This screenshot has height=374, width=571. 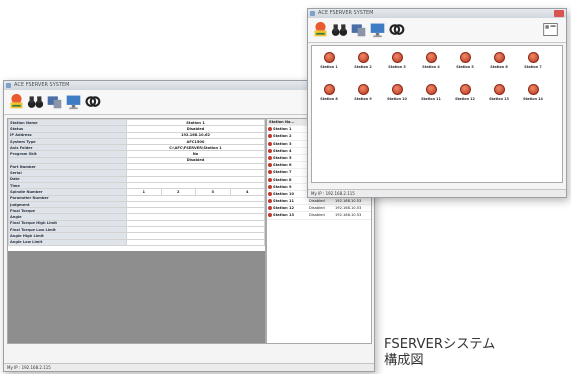 What do you see at coordinates (329, 96) in the screenshot?
I see `station-tile: Station 8` at bounding box center [329, 96].